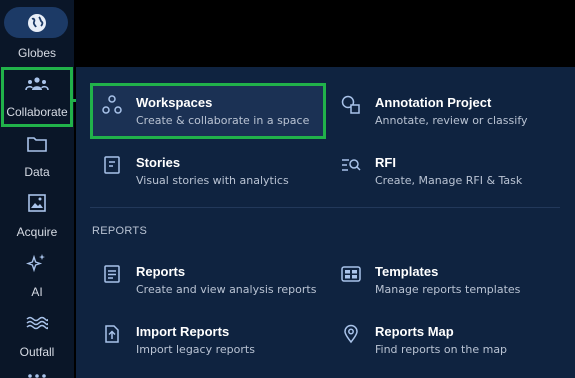 The image size is (575, 378). I want to click on section-divider, so click(325, 207).